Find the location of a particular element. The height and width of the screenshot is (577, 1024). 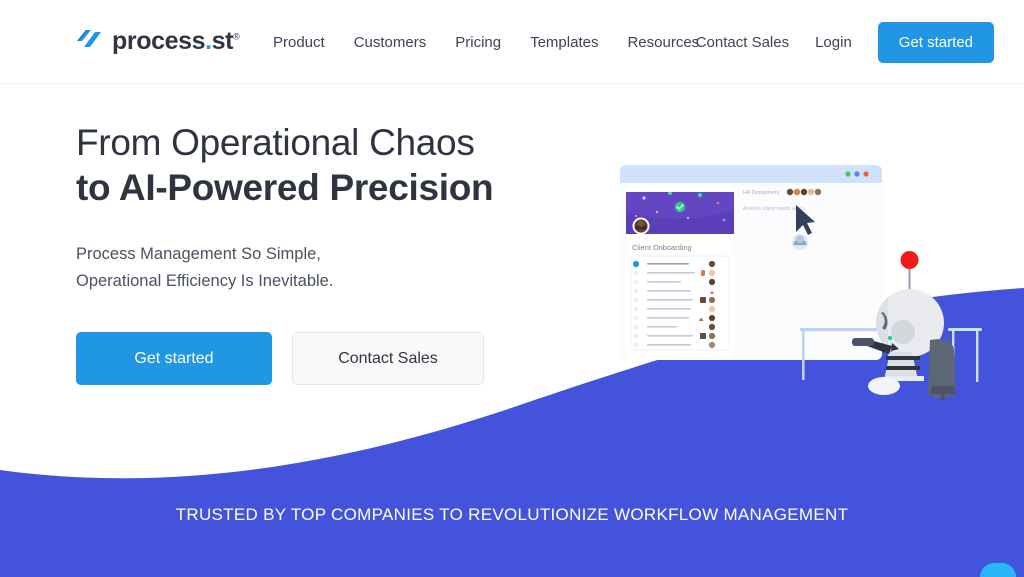

nav-item-templates: Templates is located at coordinates (564, 43).